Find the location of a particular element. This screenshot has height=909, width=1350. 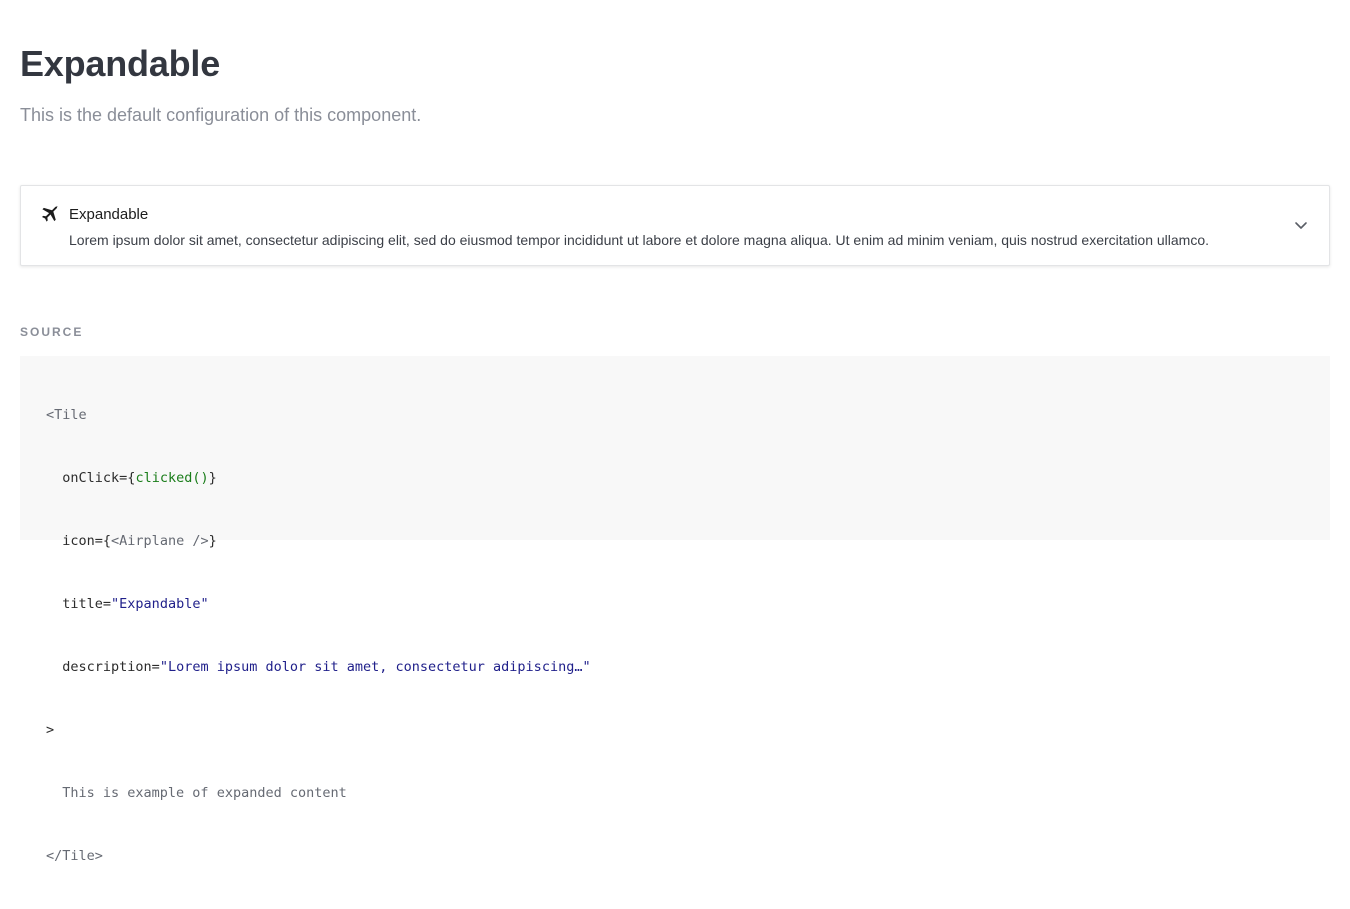

code-title-attr: title= is located at coordinates (87, 604).